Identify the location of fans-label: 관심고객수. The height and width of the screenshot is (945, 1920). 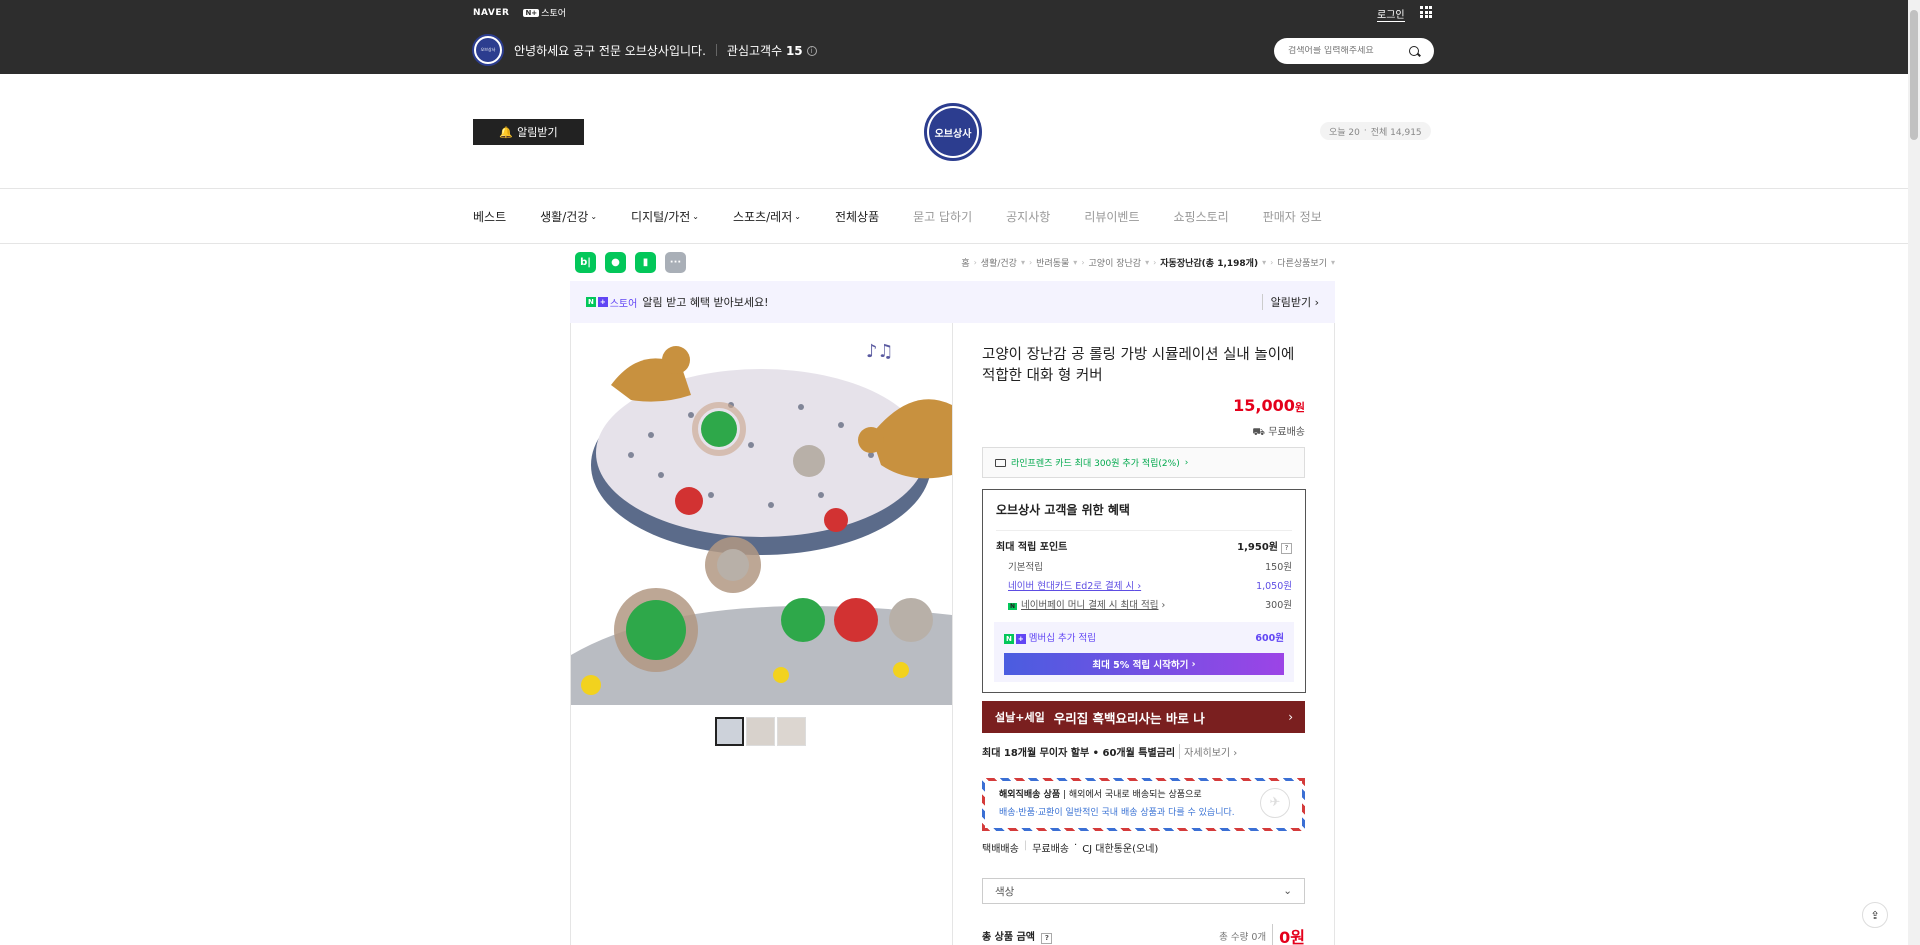
(754, 50).